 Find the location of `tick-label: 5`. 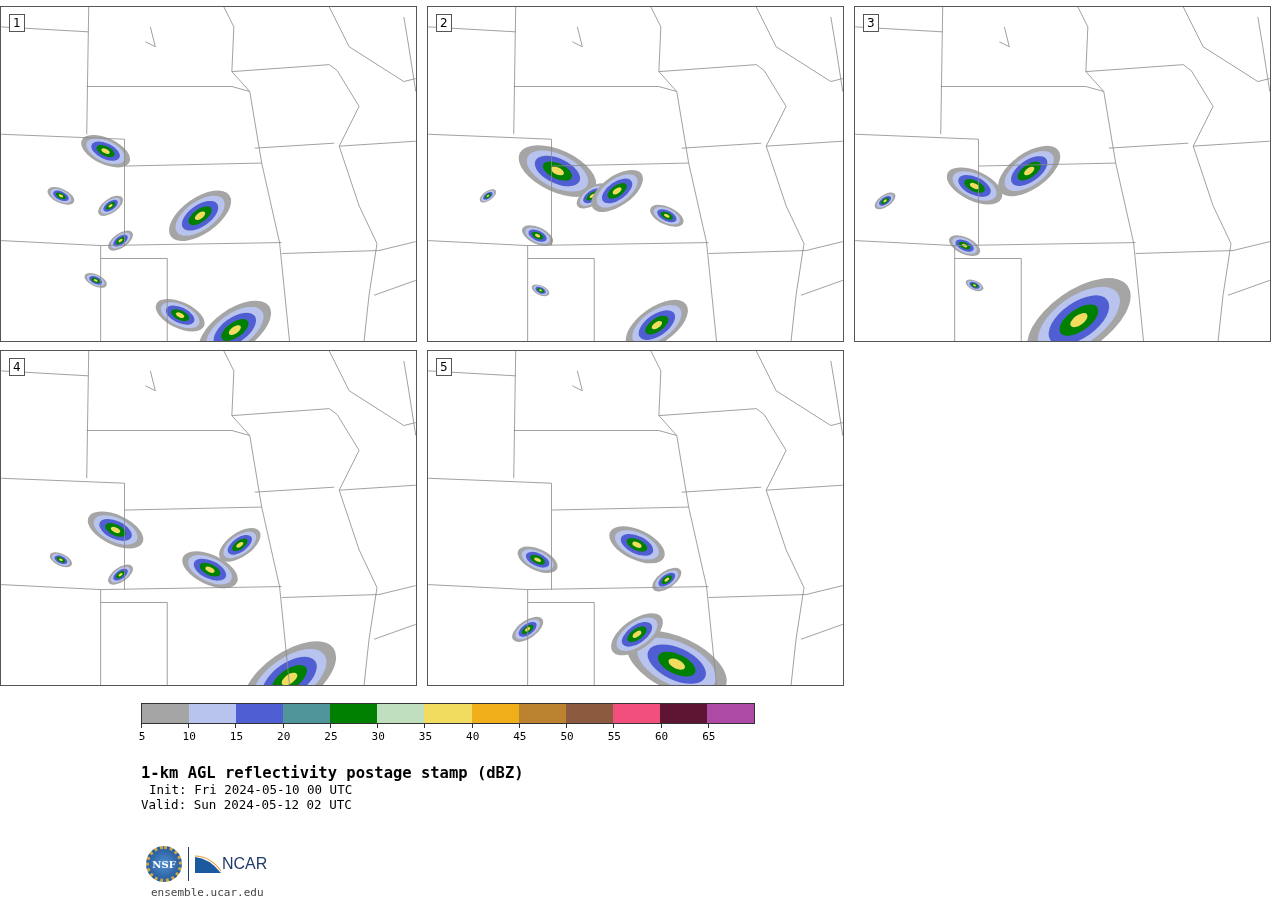

tick-label: 5 is located at coordinates (142, 736).